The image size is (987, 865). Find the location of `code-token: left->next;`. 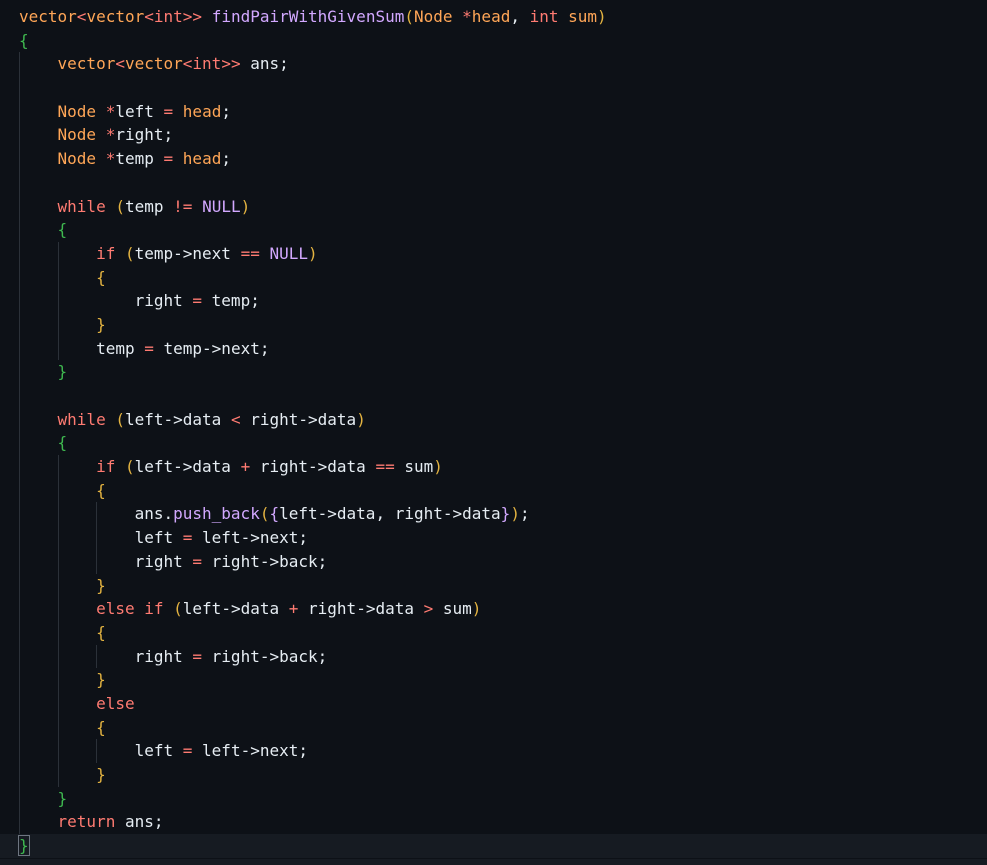

code-token: left->next; is located at coordinates (250, 538).